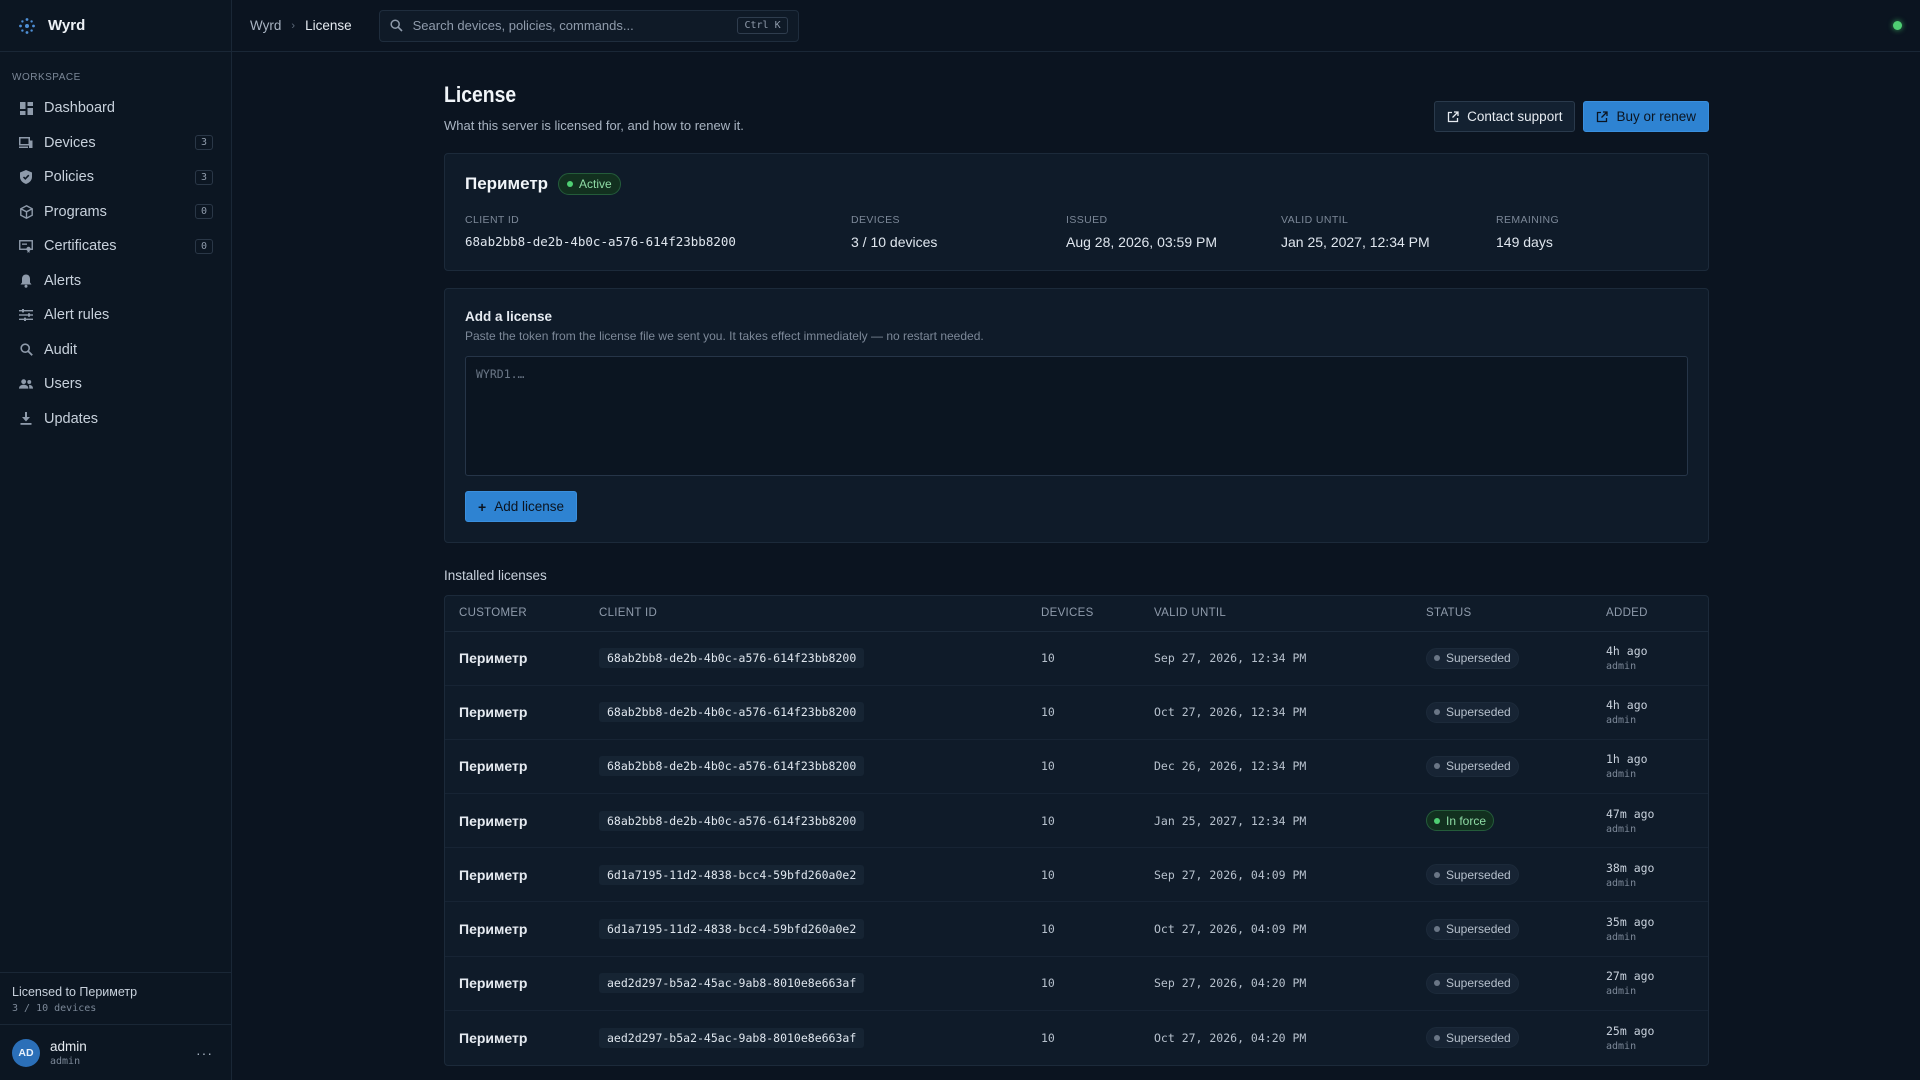 This screenshot has width=1920, height=1080. What do you see at coordinates (732, 1037) in the screenshot?
I see `client-id-chip: aed2d297-b5a2-45ac-9ab8-8010e8e663af` at bounding box center [732, 1037].